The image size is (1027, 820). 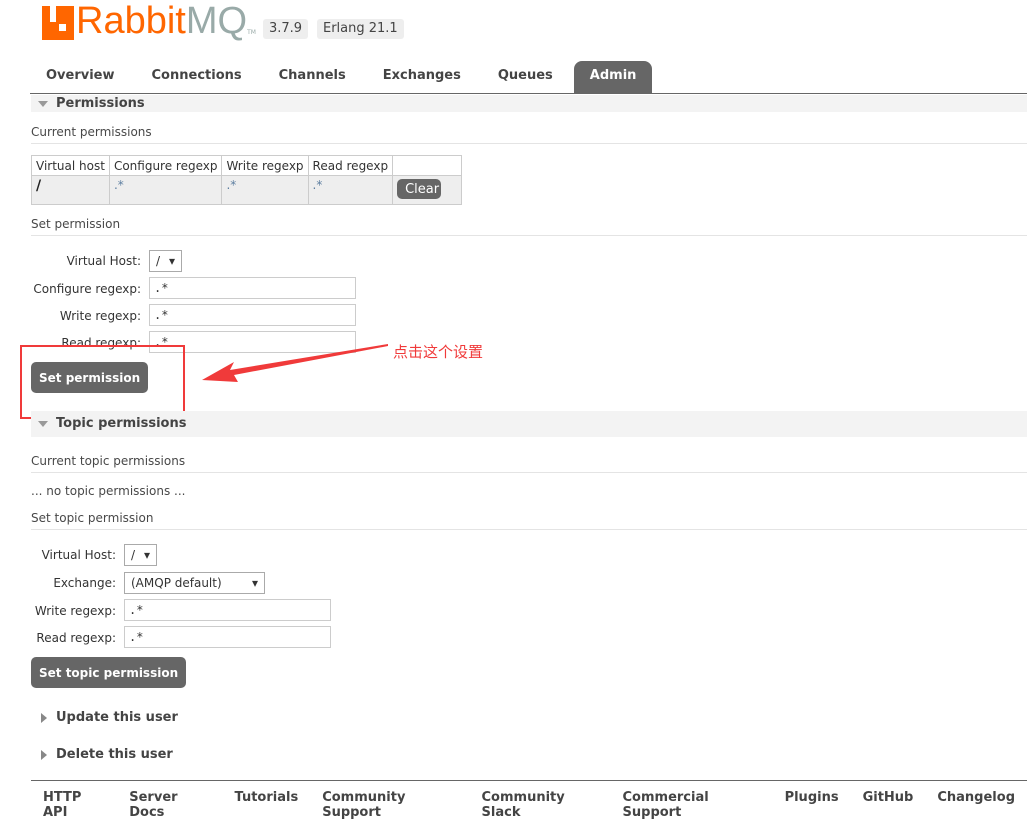 I want to click on tab-admin: Admin, so click(x=613, y=77).